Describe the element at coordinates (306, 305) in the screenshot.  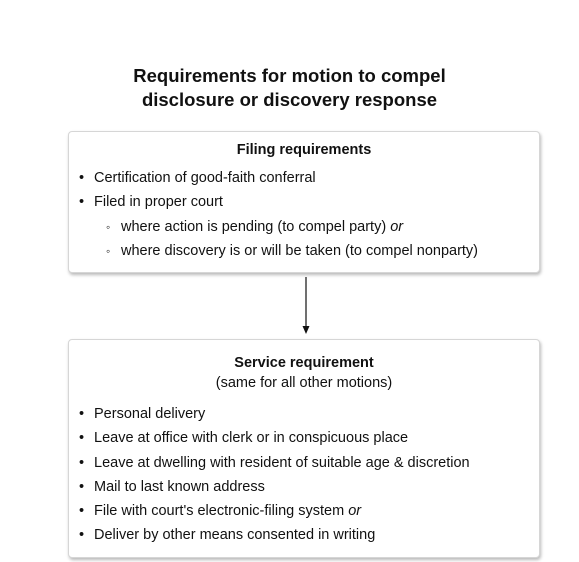
I see `down-arrow-connector` at that location.